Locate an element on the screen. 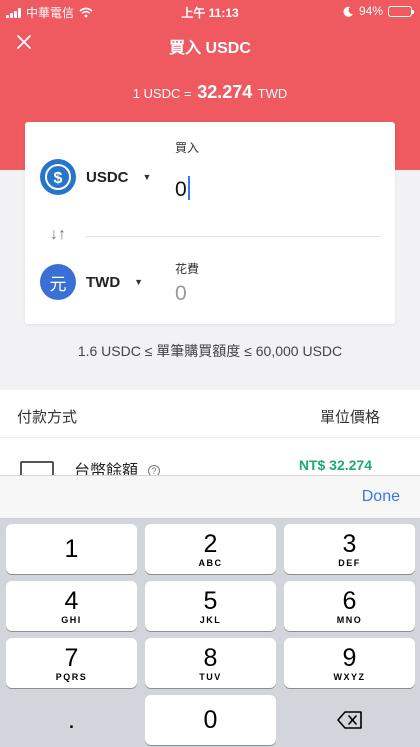 The height and width of the screenshot is (747, 420). text-cursor is located at coordinates (188, 188).